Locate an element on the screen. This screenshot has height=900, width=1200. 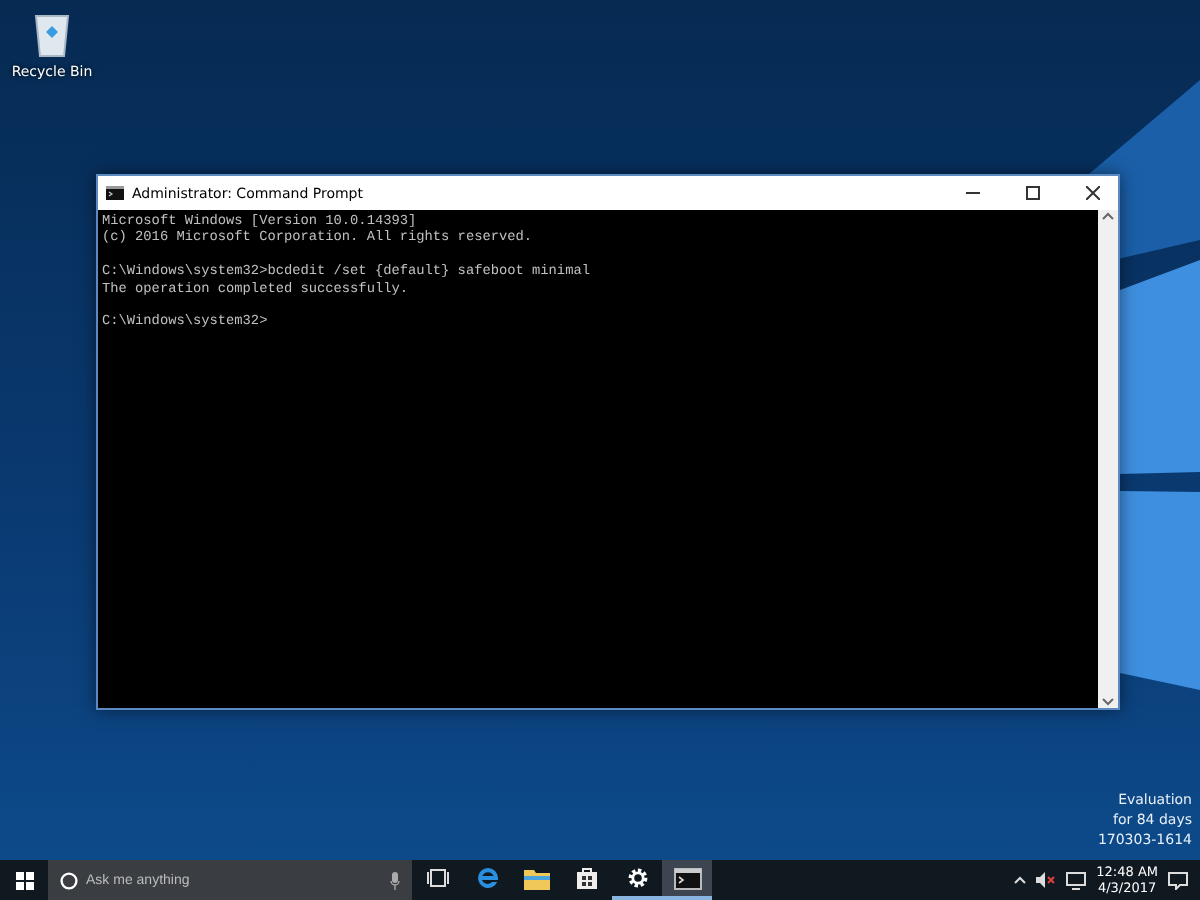
microphone-icon is located at coordinates (395, 880).